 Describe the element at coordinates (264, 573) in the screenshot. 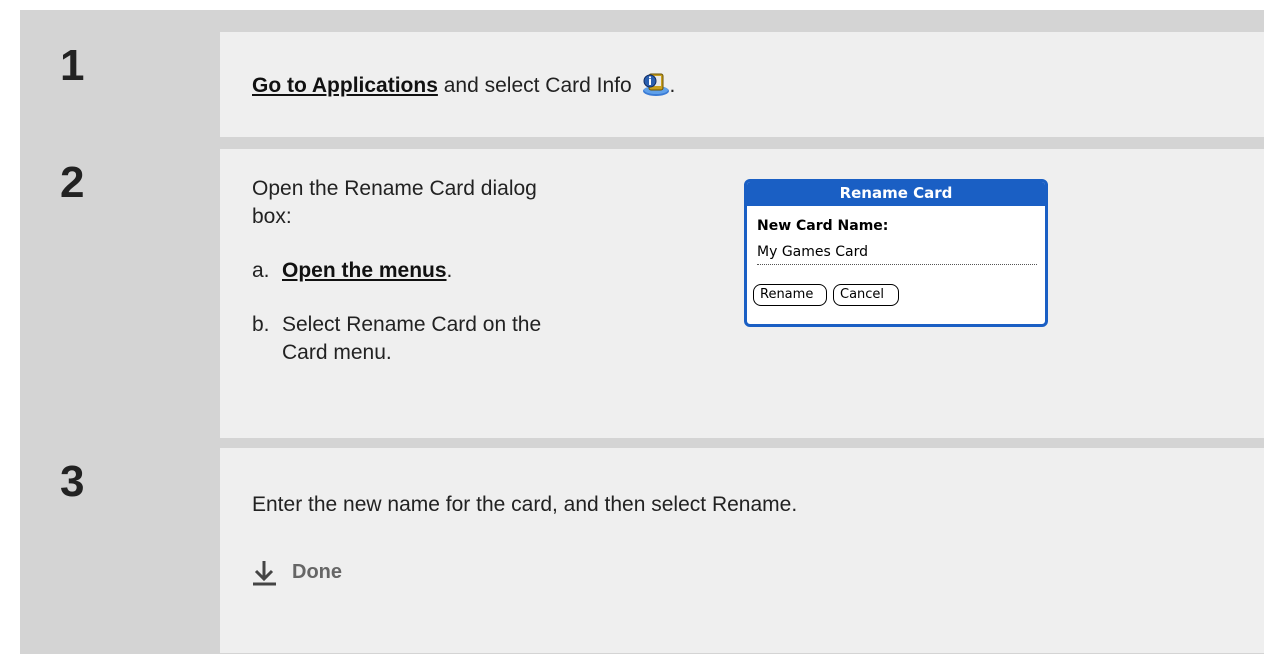

I see `down-arrow-icon` at that location.